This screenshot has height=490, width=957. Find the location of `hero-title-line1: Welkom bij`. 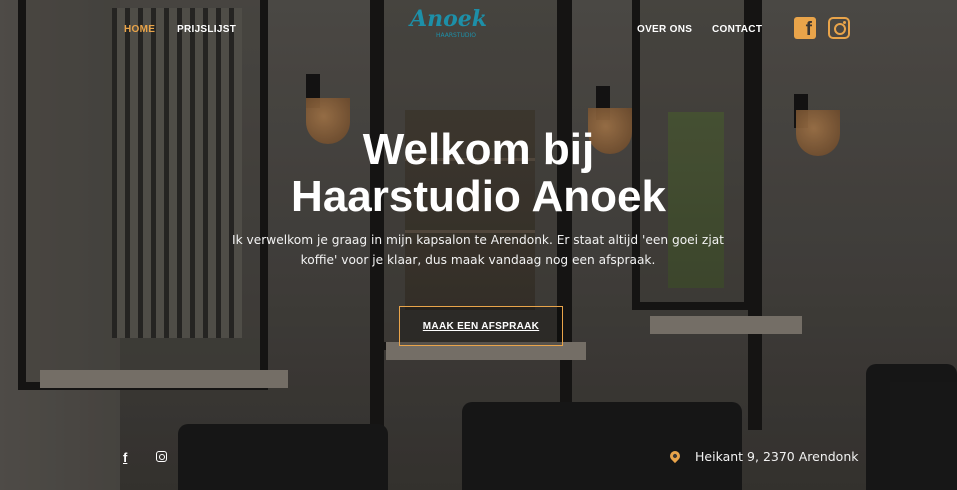

hero-title-line1: Welkom bij is located at coordinates (478, 149).